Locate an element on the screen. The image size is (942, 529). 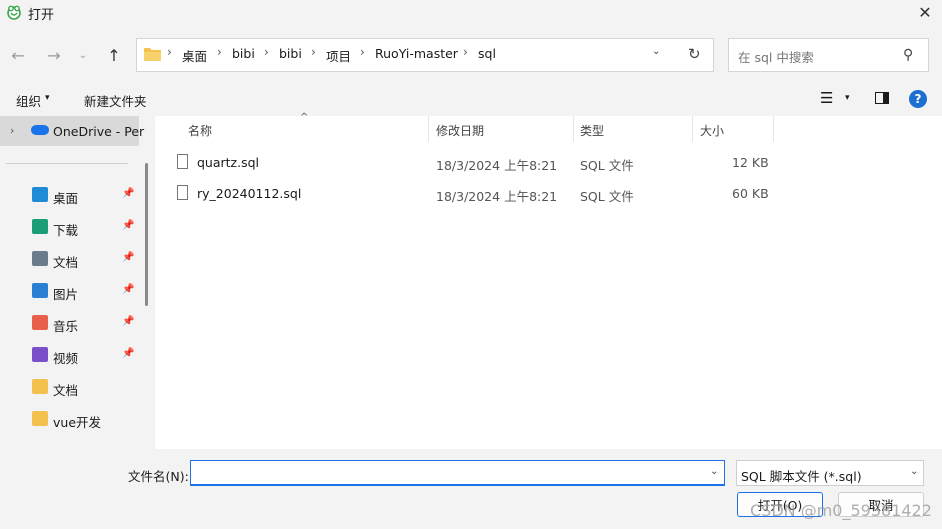
pictures-icon is located at coordinates (40, 290).